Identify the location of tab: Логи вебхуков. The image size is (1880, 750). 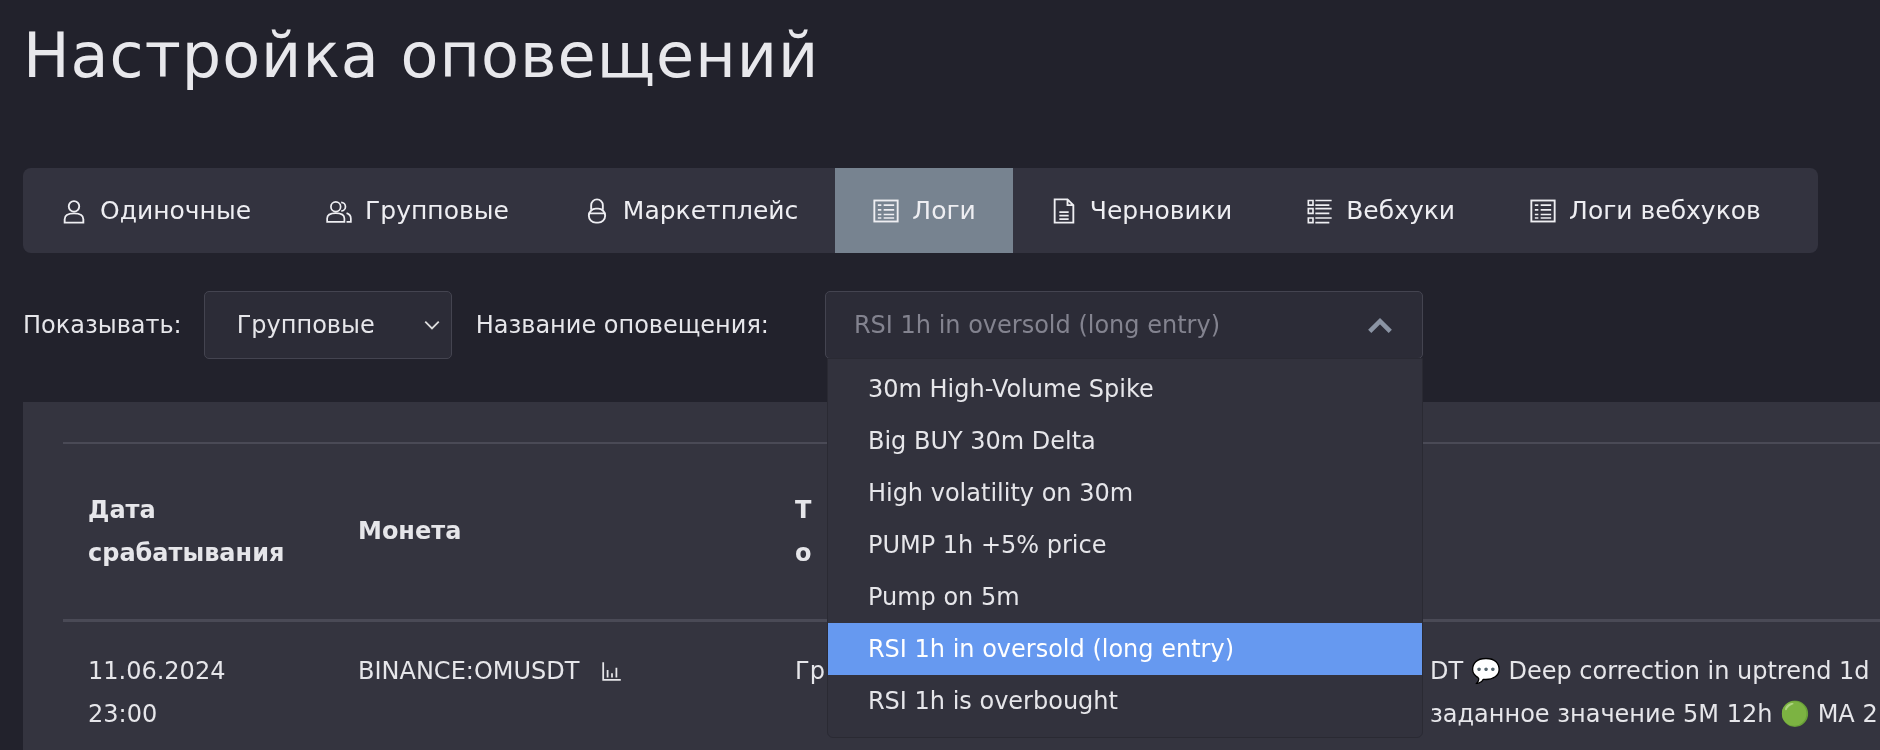
(1645, 210).